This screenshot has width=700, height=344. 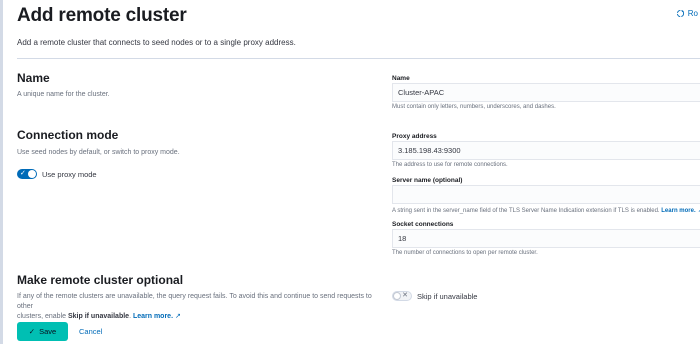 What do you see at coordinates (546, 238) in the screenshot?
I see `socket-connections-input` at bounding box center [546, 238].